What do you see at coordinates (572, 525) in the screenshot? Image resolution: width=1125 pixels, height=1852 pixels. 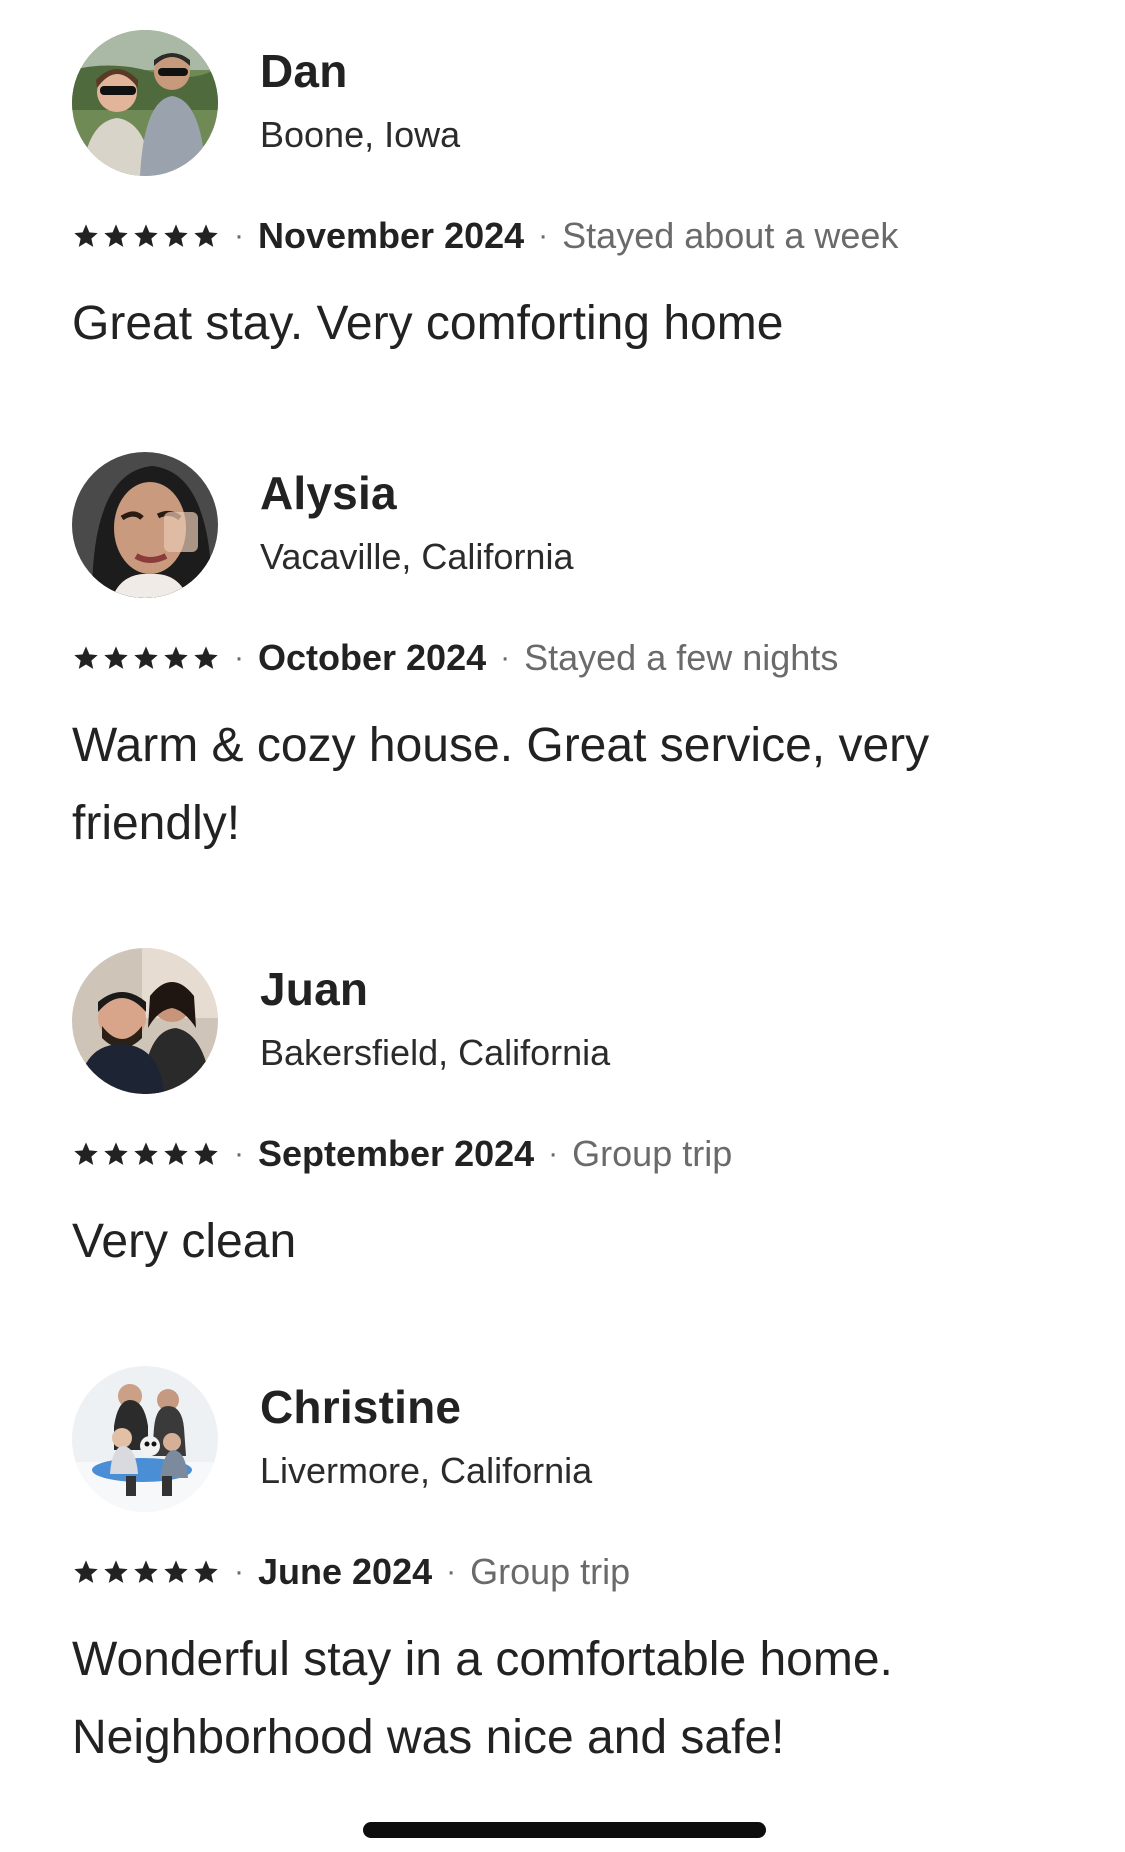 I see `review-header: Alysia Vacaville, California` at bounding box center [572, 525].